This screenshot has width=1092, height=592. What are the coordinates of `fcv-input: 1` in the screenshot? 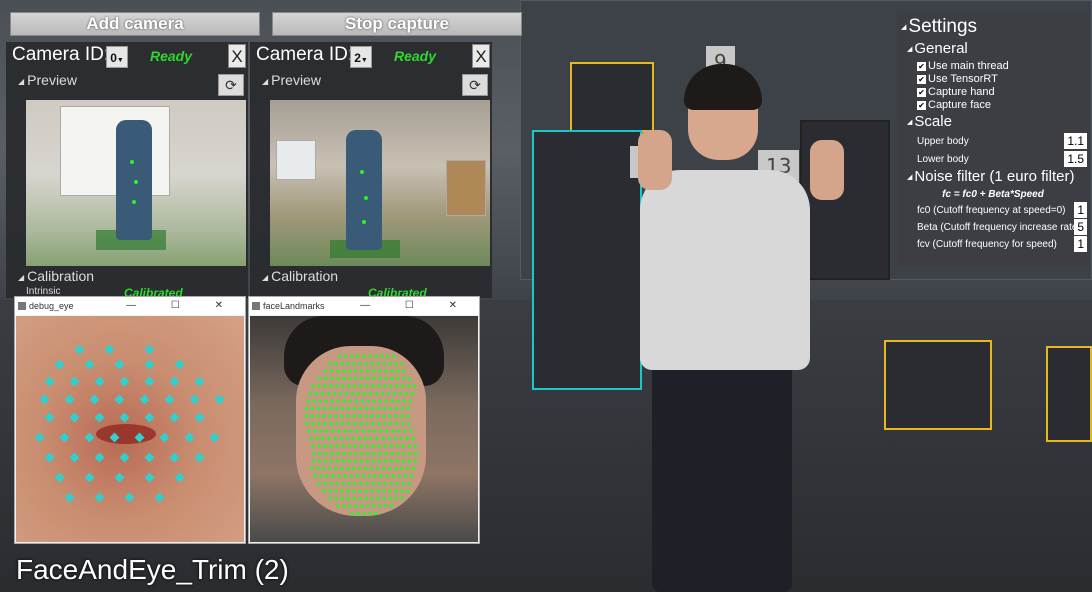 It's located at (1080, 244).